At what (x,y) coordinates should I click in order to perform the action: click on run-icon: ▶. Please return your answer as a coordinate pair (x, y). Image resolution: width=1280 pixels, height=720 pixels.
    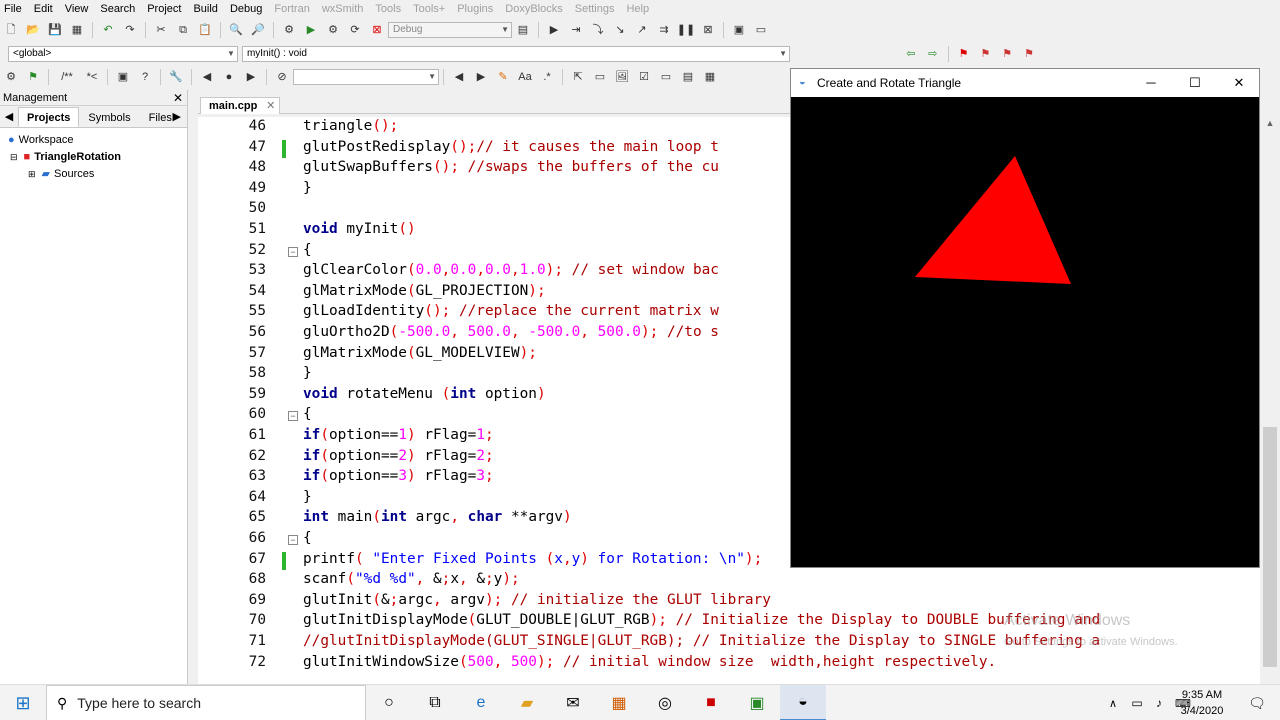
    Looking at the image, I should click on (311, 30).